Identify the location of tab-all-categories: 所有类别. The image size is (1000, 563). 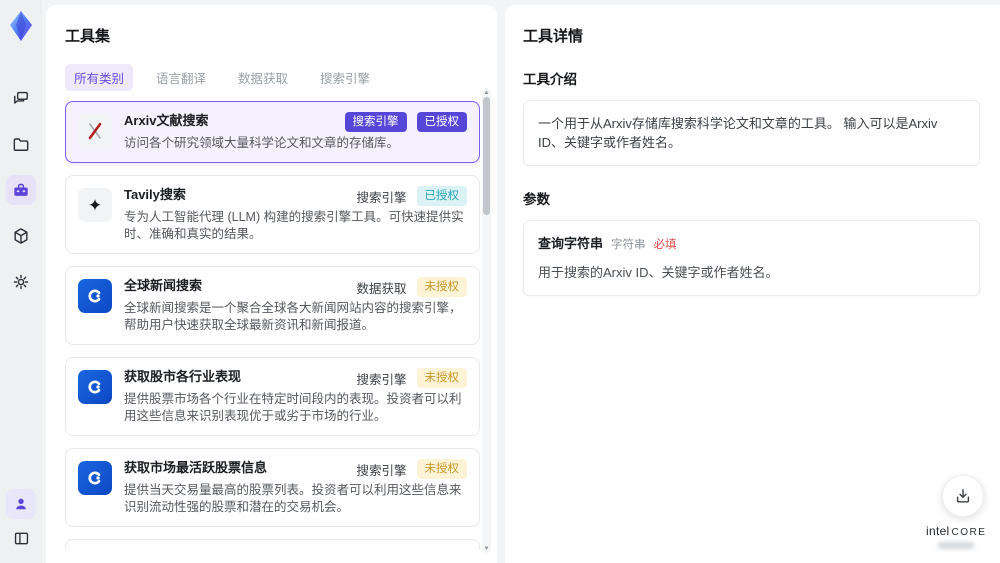
(99, 77).